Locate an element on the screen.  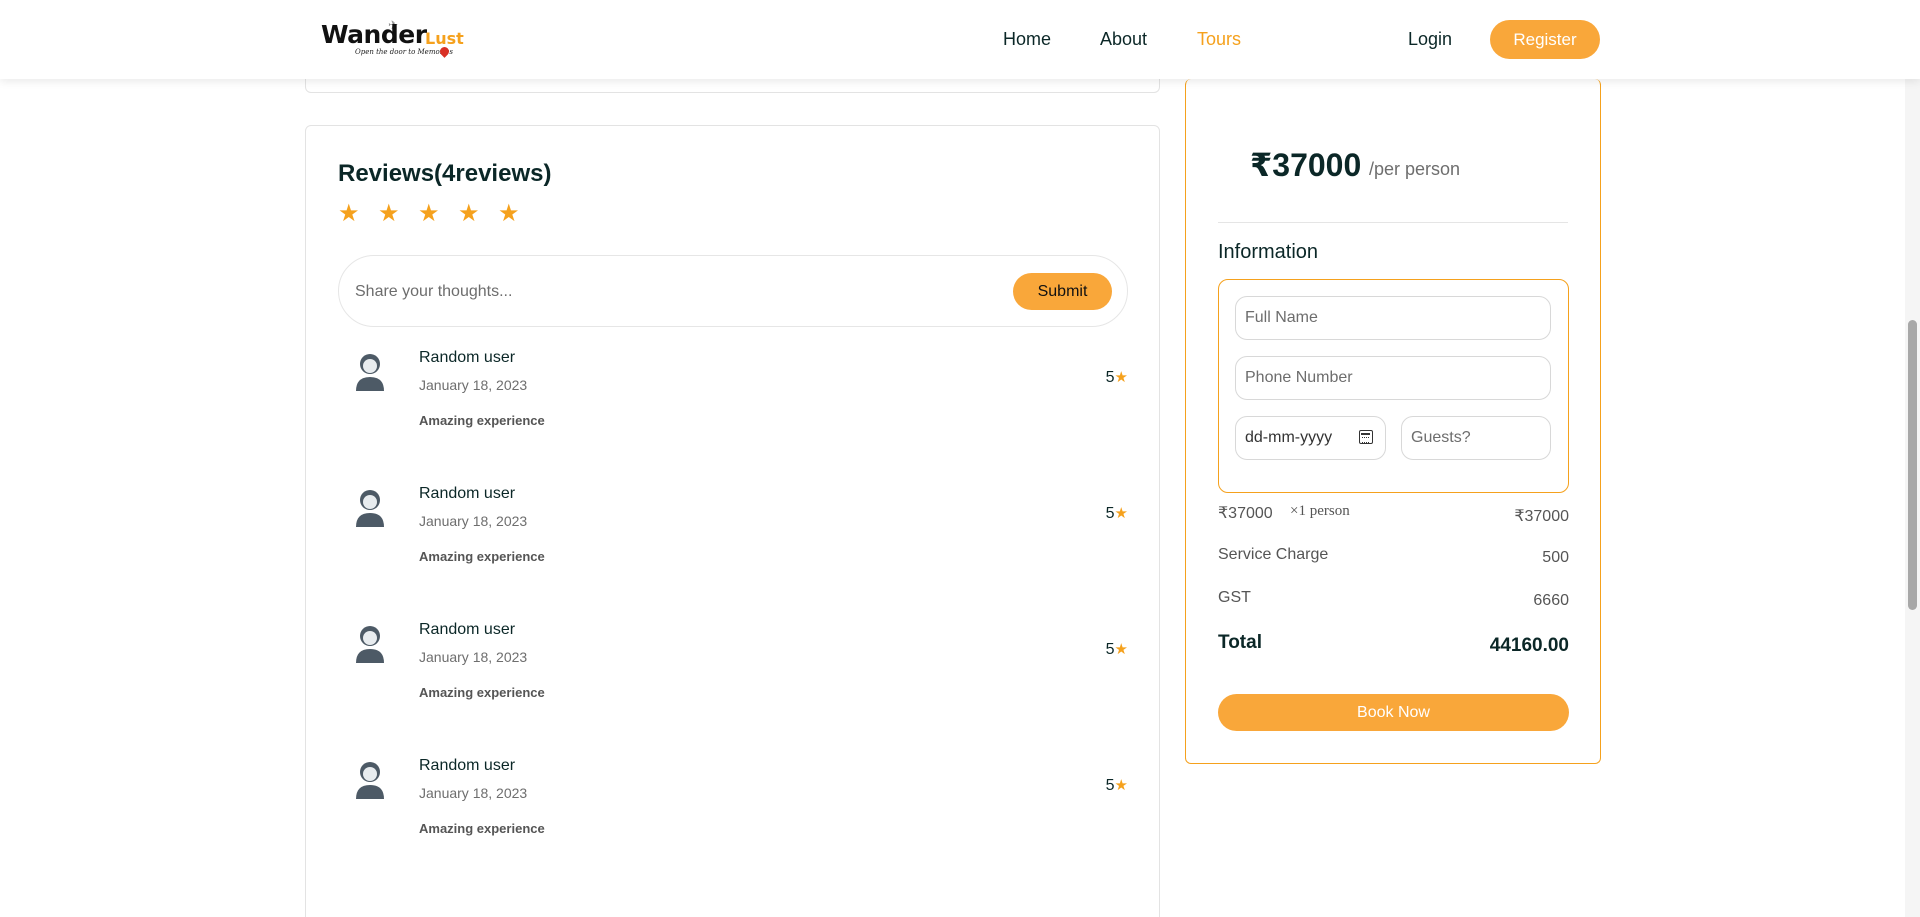
calendar-icon is located at coordinates (1366, 437).